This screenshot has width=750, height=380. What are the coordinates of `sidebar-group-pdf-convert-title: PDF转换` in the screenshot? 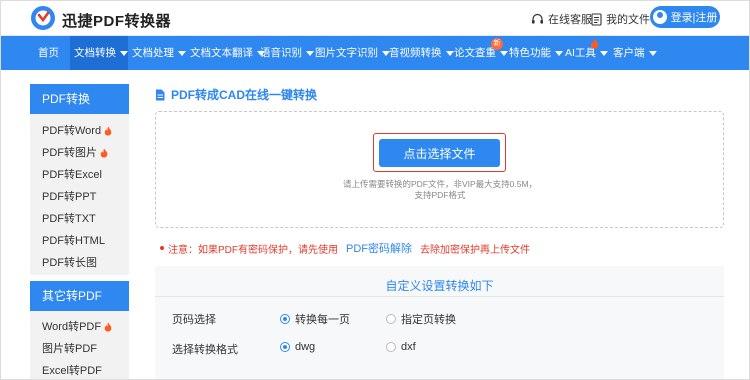 It's located at (79, 99).